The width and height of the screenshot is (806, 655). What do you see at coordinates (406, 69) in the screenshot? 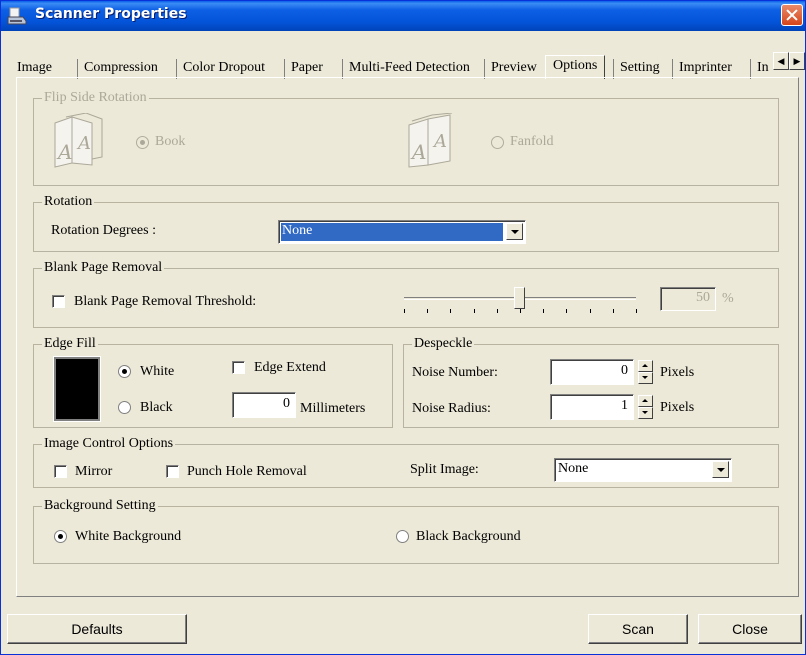
I see `tab-multi-feed-detection: Multi-Feed Detection` at bounding box center [406, 69].